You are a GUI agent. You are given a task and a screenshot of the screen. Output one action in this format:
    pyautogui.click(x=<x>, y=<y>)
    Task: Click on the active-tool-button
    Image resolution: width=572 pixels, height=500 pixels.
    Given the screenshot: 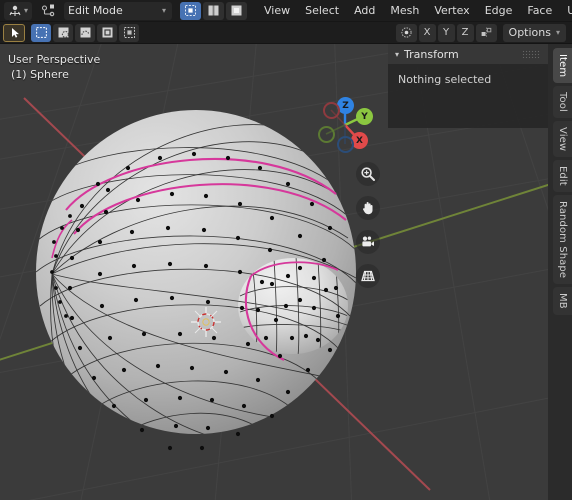 What is the action you would take?
    pyautogui.click(x=14, y=32)
    